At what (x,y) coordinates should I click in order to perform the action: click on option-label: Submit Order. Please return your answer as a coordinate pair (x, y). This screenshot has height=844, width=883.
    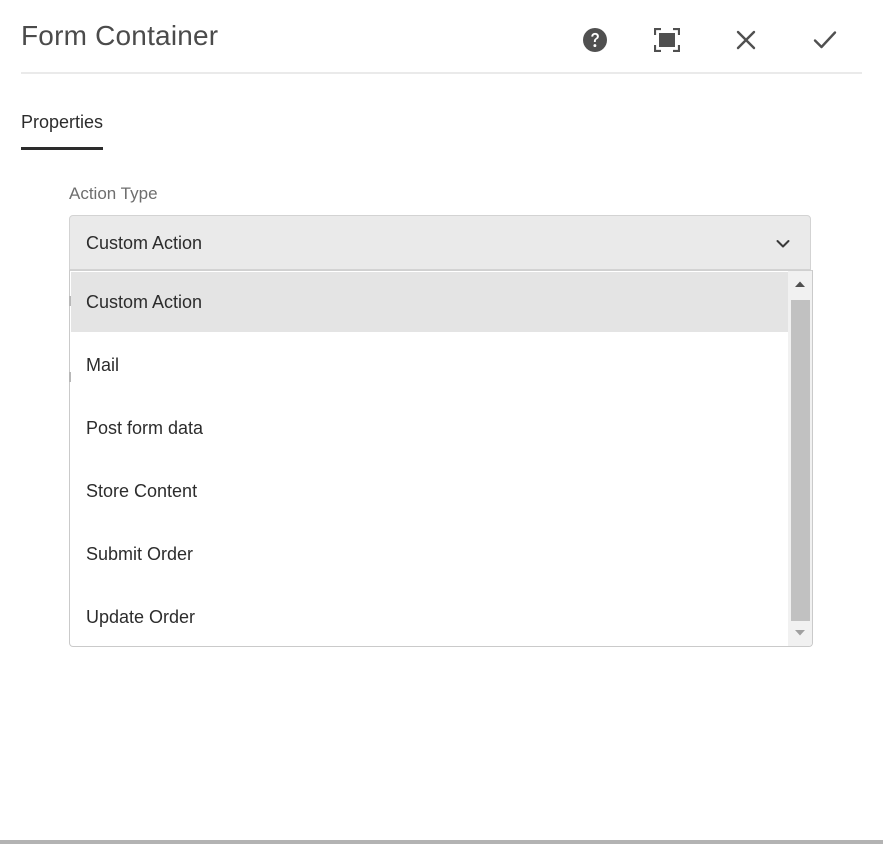
    Looking at the image, I should click on (140, 554).